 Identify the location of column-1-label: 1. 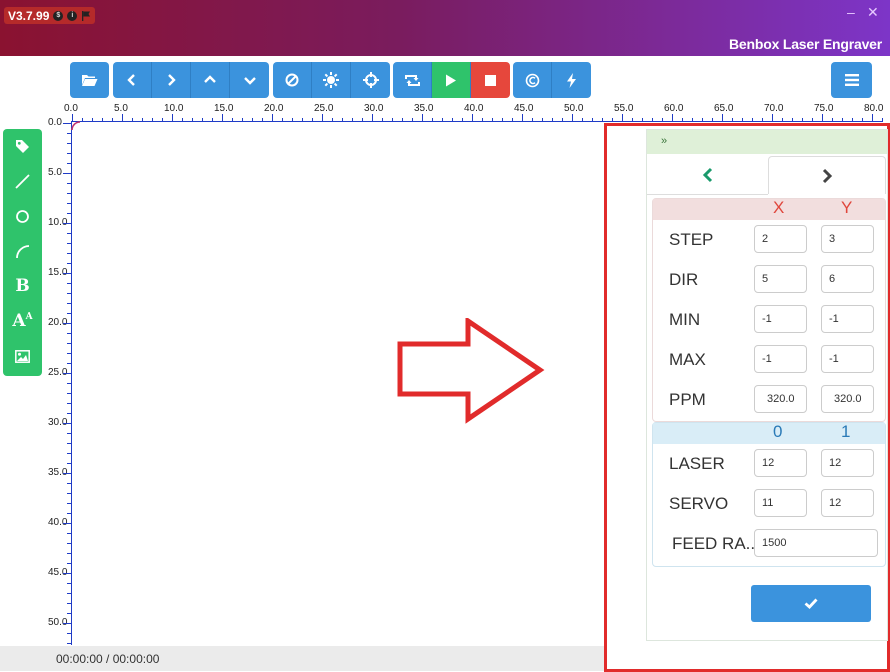
(846, 431).